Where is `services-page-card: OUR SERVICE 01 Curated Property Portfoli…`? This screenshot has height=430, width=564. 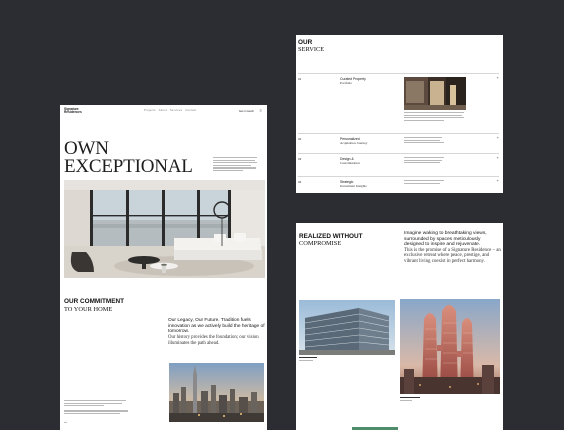 services-page-card: OUR SERVICE 01 Curated Property Portfoli… is located at coordinates (399, 114).